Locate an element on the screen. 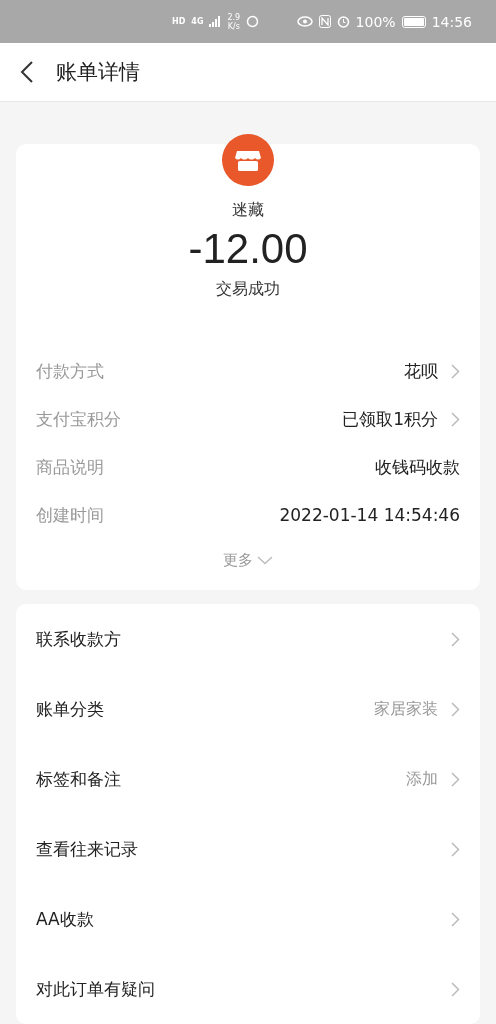 Image resolution: width=496 pixels, height=1024 pixels. nfc-icon is located at coordinates (324, 22).